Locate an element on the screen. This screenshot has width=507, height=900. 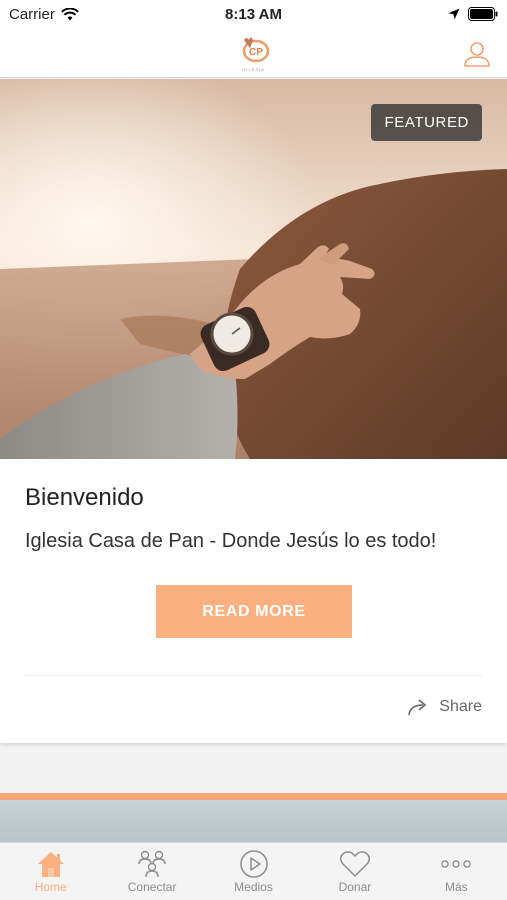
tab-conectar: Conectar is located at coordinates (151, 871).